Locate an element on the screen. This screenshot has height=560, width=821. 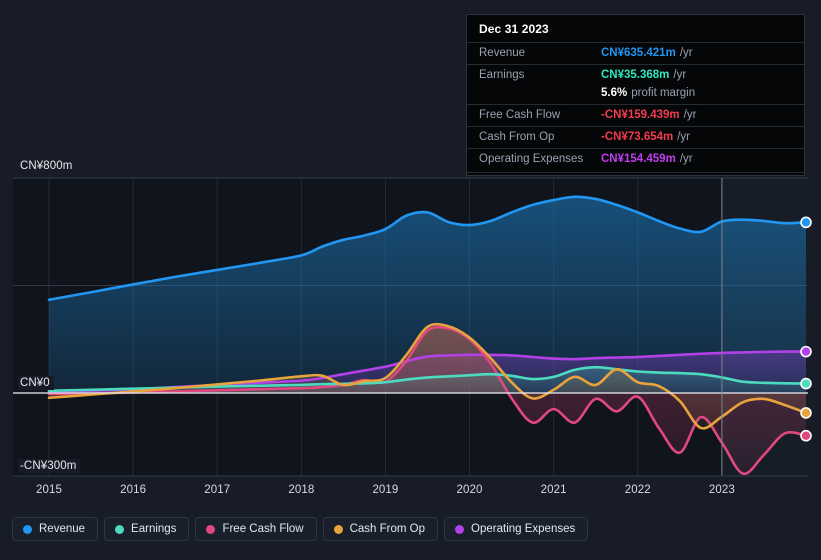
tooltip-label-operating-expenses: Operating Expenses is located at coordinates (531, 159).